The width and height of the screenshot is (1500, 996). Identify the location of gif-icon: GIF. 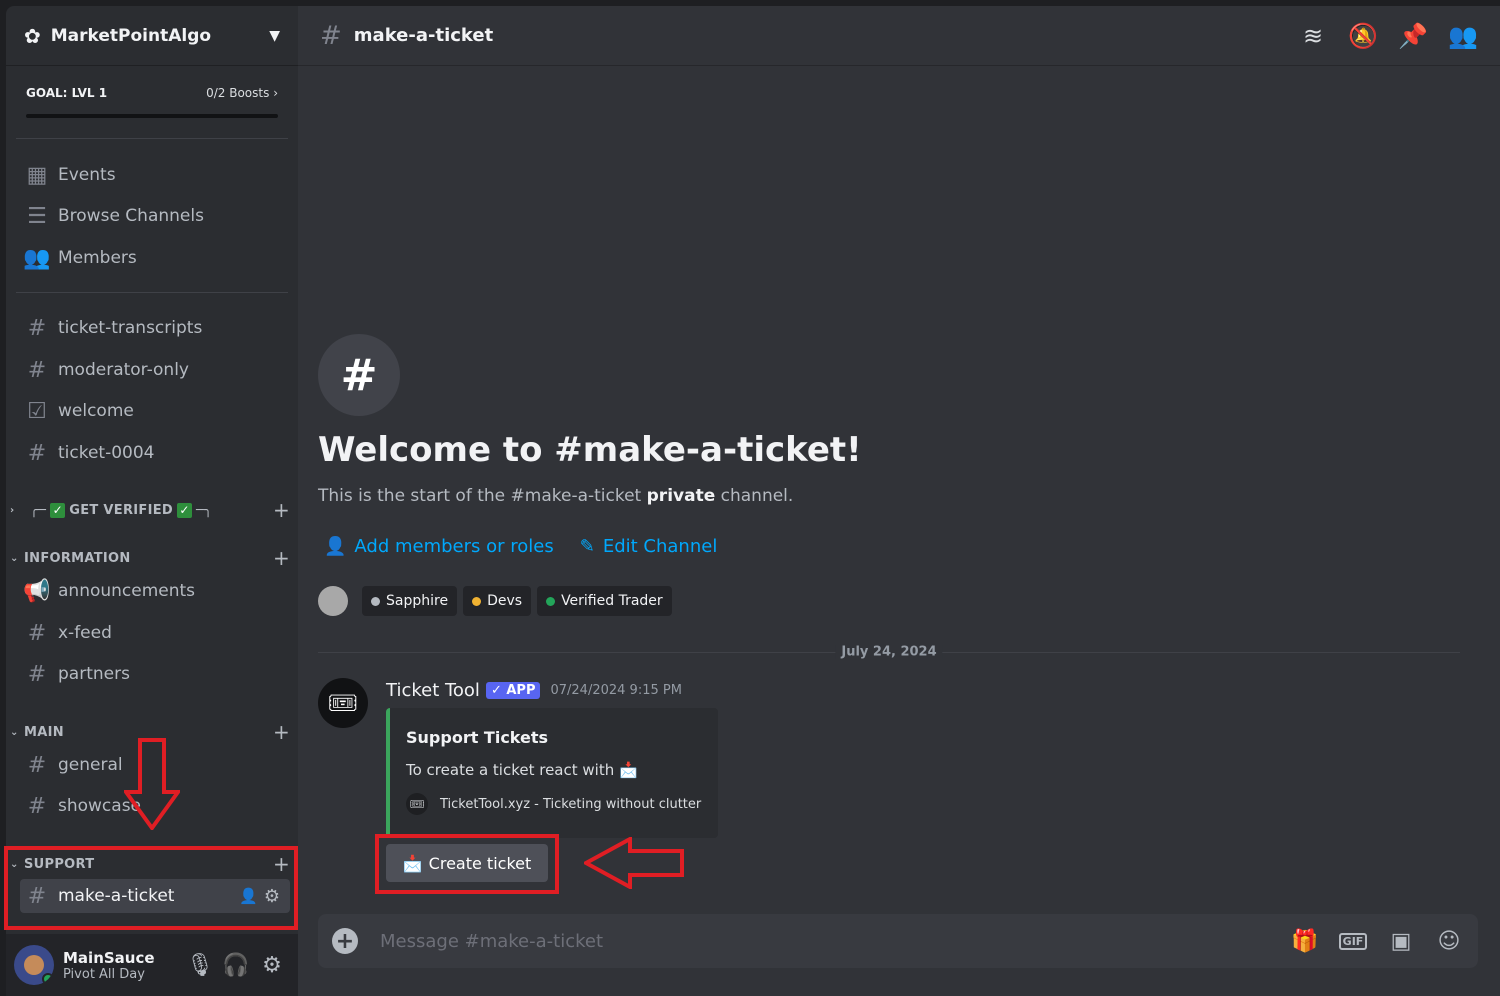
(1353, 941).